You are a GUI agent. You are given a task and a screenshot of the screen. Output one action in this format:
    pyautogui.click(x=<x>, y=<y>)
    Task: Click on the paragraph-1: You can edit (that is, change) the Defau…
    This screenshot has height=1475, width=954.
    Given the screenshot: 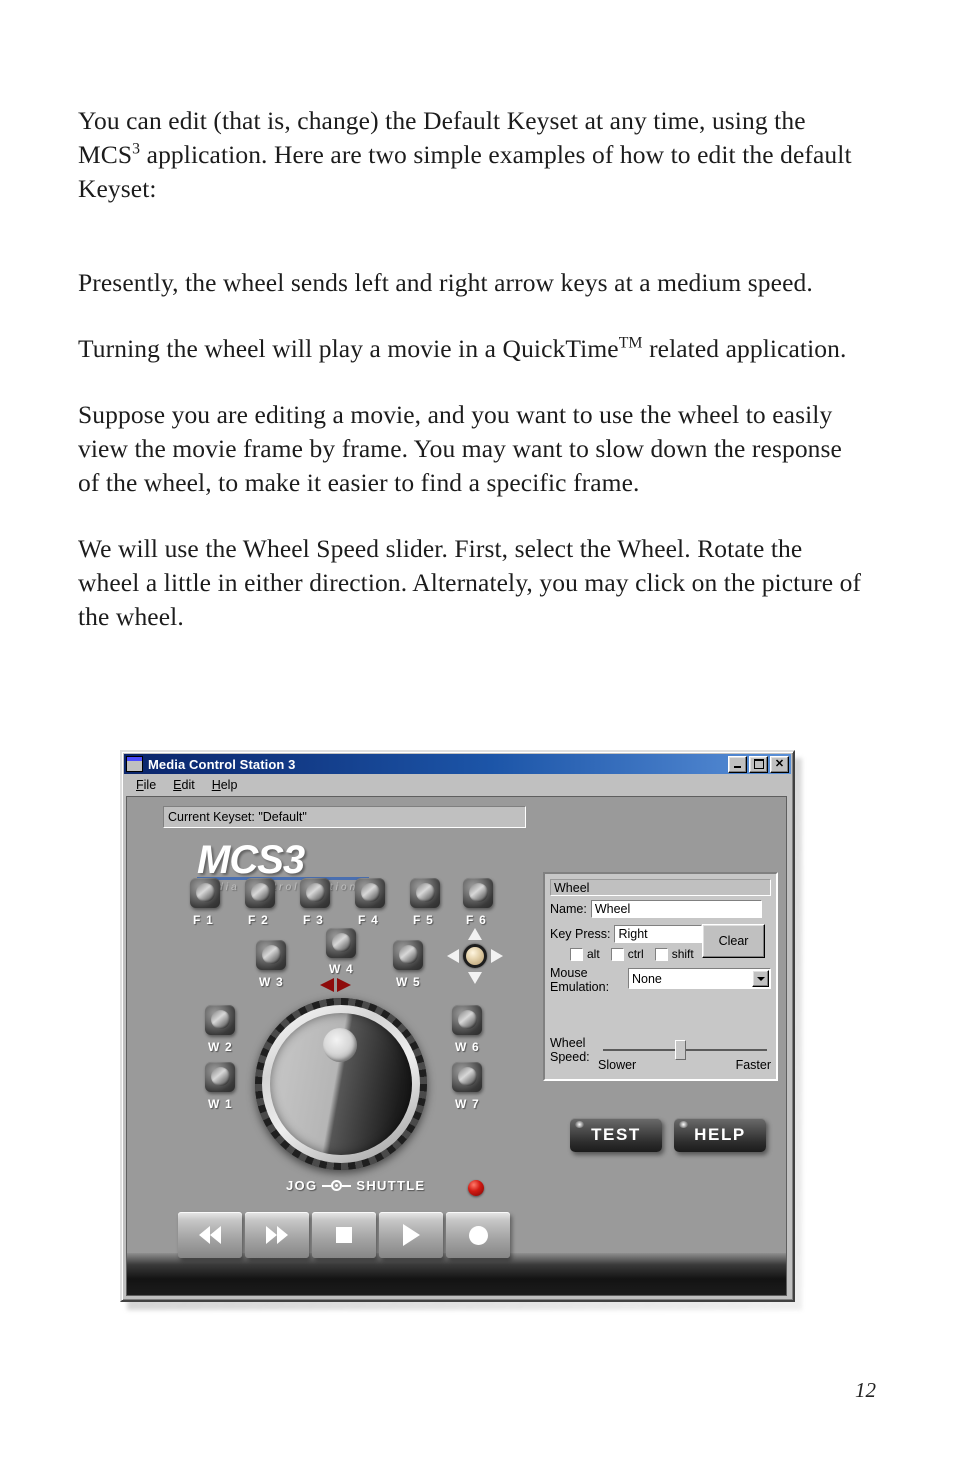 What is the action you would take?
    pyautogui.click(x=473, y=155)
    